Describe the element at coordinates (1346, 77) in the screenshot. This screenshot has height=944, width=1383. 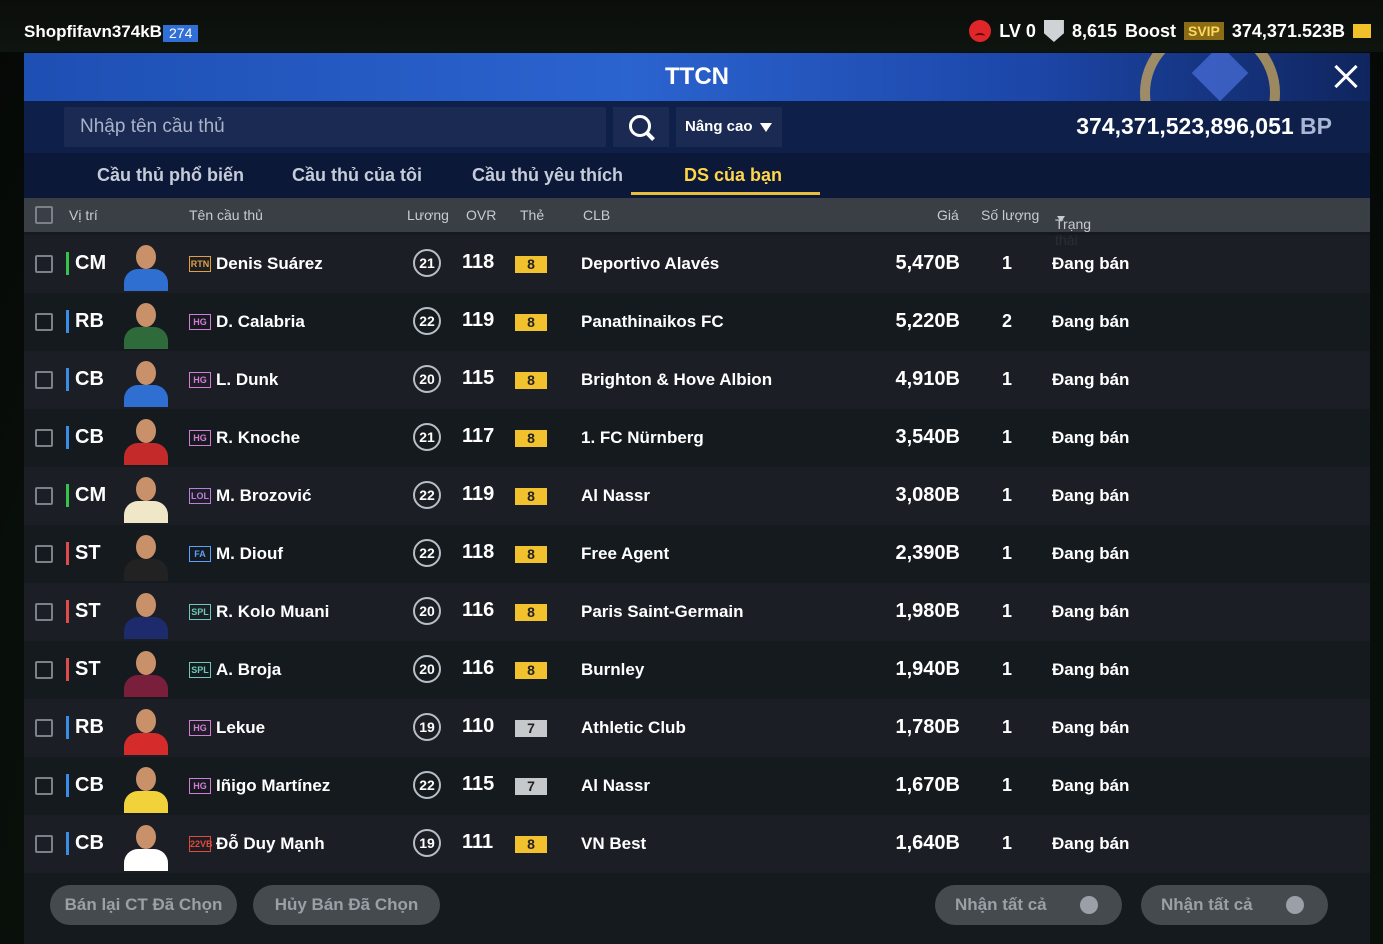
I see `close-icon` at that location.